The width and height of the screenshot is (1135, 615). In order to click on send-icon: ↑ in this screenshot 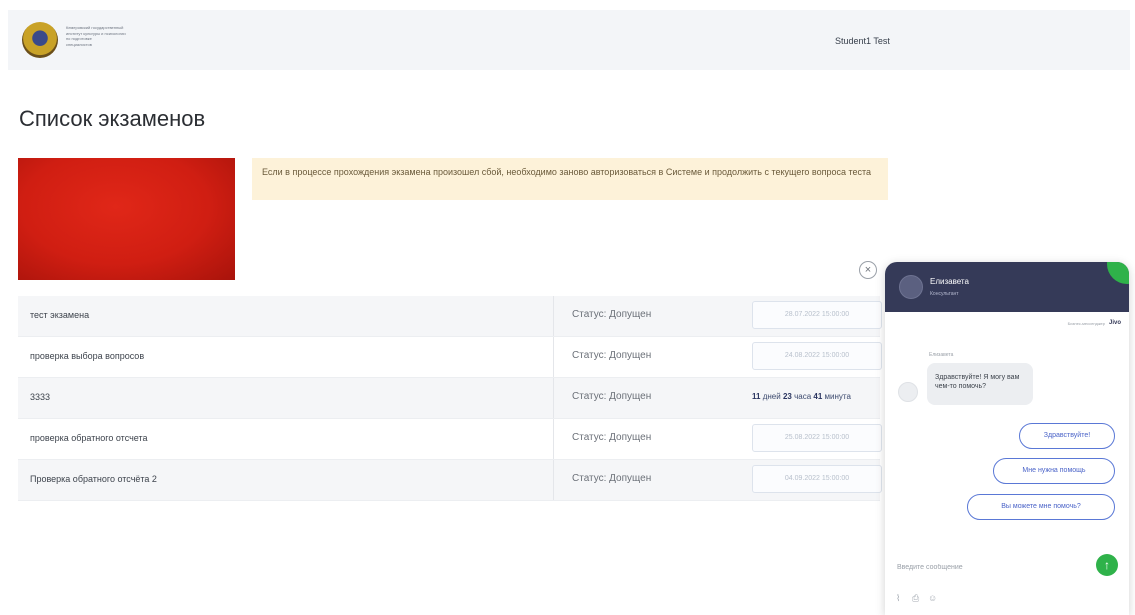, I will do `click(1107, 565)`.